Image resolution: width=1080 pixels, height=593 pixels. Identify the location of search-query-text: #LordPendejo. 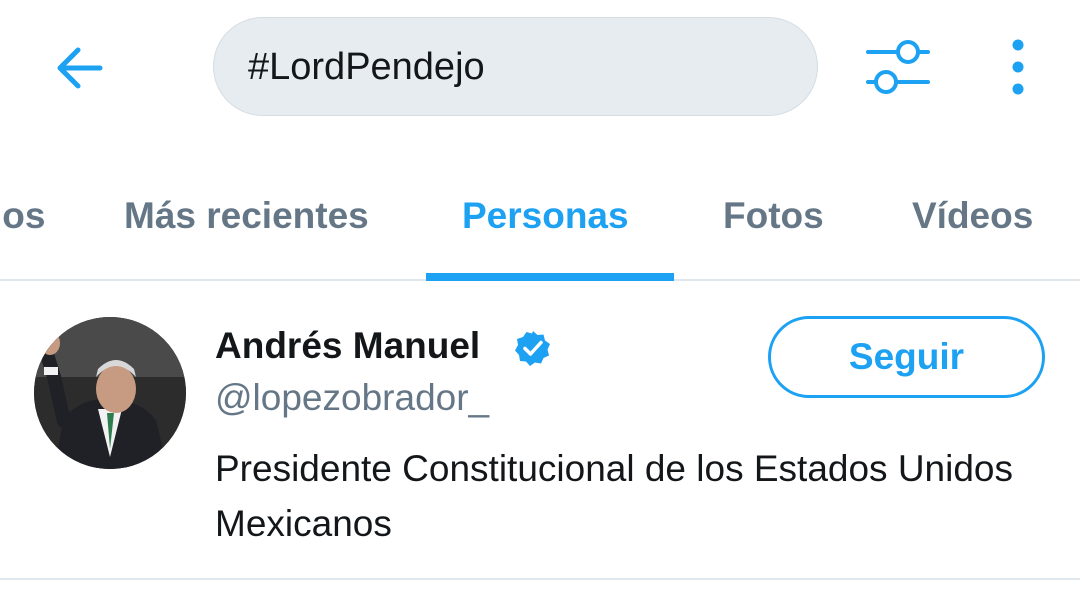
(366, 67).